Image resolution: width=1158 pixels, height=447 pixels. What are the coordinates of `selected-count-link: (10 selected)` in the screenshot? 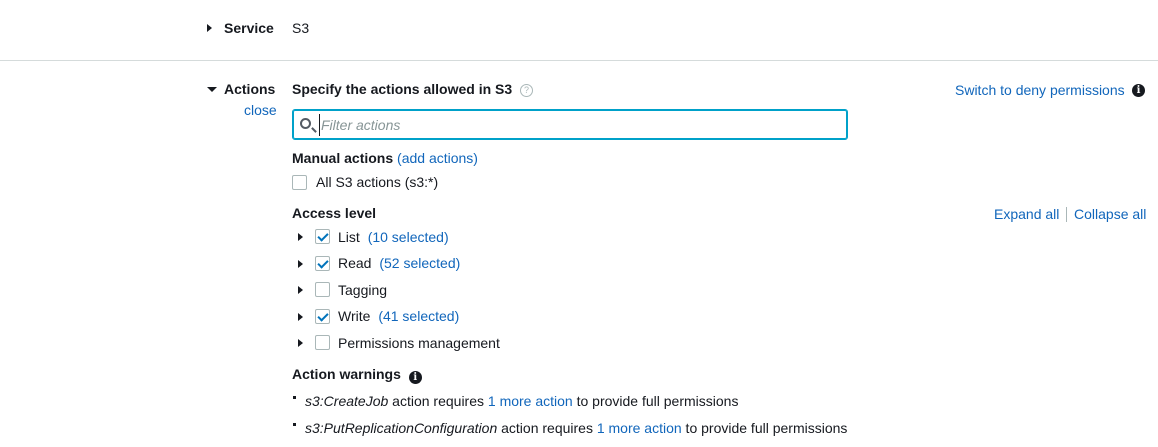 It's located at (408, 237).